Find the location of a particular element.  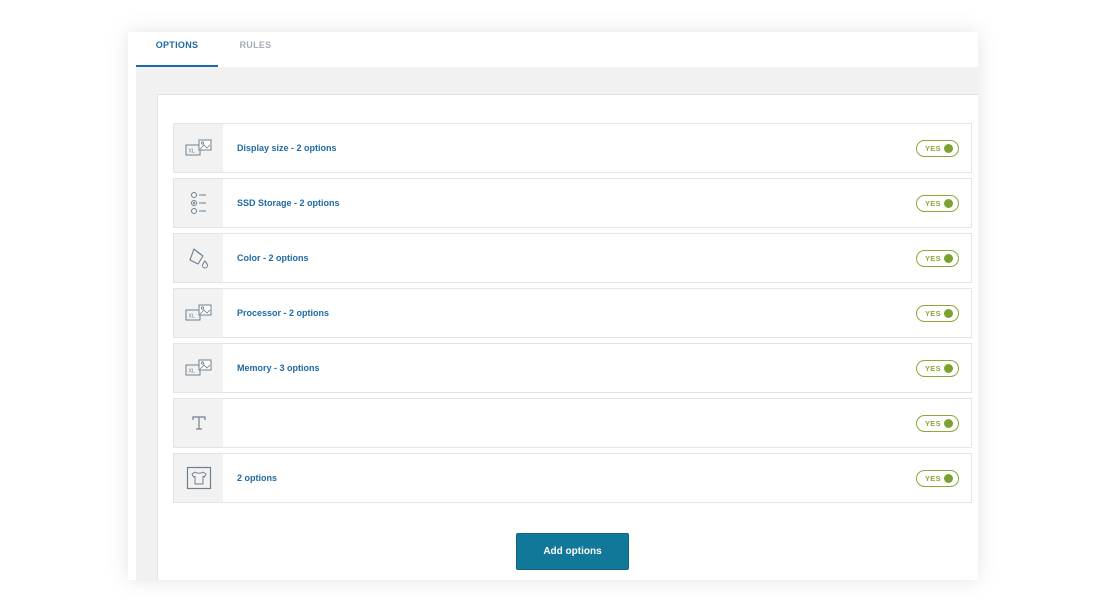

option-label: SSD Storage - 2 options is located at coordinates (288, 203).